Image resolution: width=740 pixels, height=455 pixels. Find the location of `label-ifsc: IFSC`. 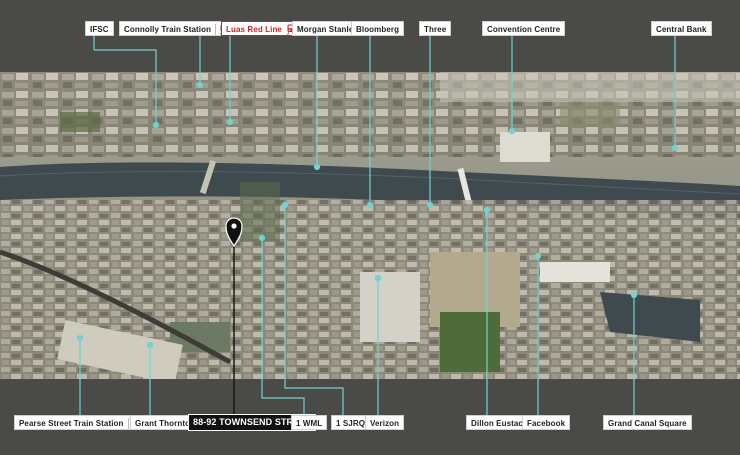

label-ifsc: IFSC is located at coordinates (99, 28).